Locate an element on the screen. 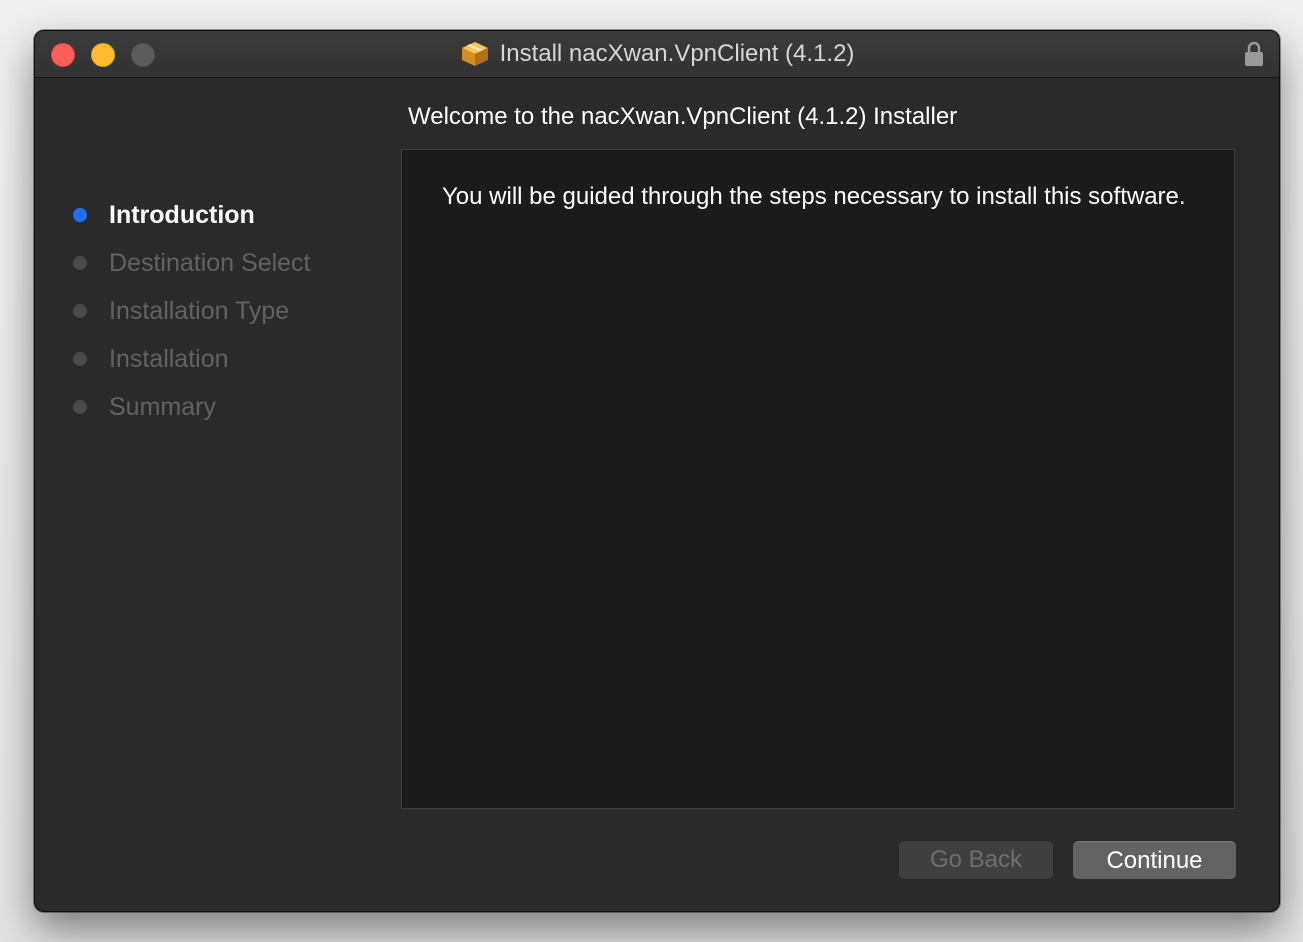 This screenshot has width=1303, height=942. package-icon is located at coordinates (475, 54).